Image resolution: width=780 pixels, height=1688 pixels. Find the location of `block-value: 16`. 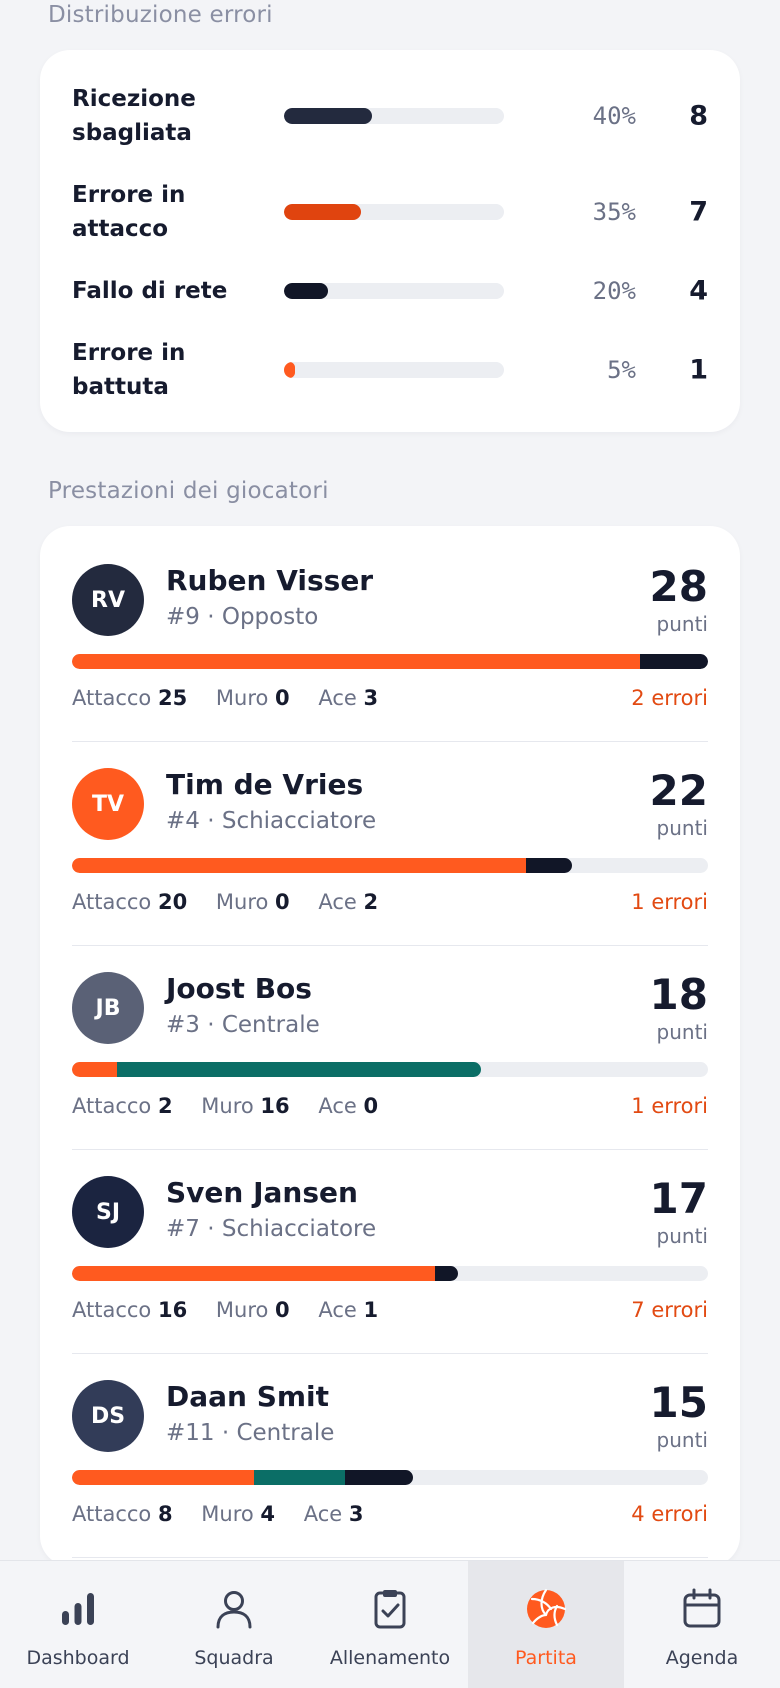

block-value: 16 is located at coordinates (275, 1106).